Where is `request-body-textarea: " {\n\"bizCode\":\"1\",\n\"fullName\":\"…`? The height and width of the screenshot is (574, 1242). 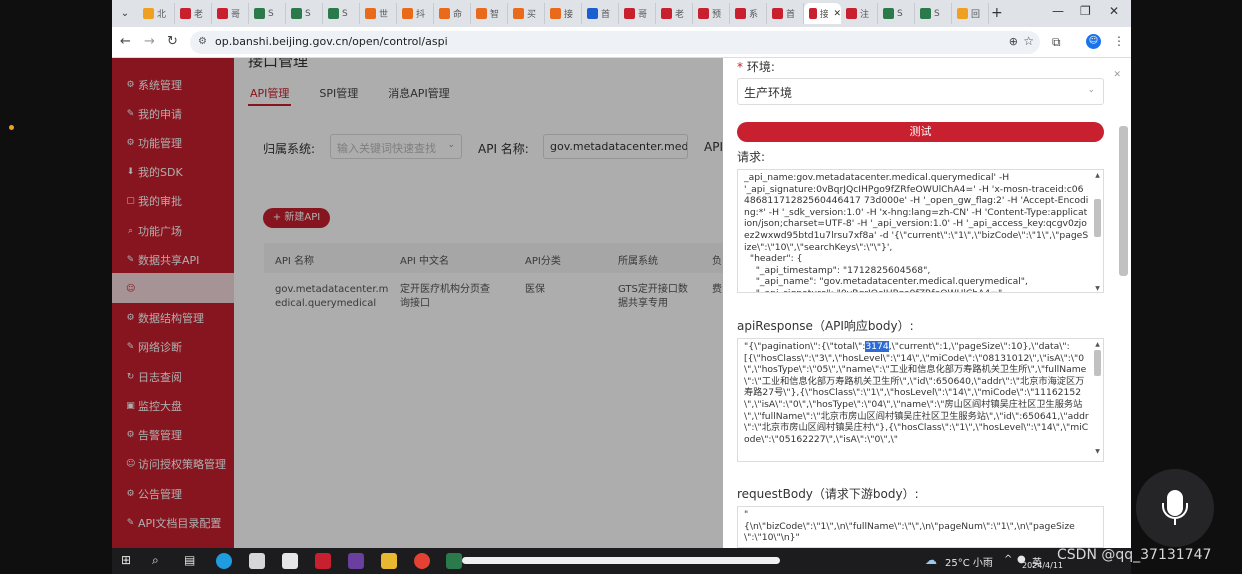
request-body-textarea: " {\n\"bizCode\":\"1\",\n\"fullName\":\"… is located at coordinates (920, 527).